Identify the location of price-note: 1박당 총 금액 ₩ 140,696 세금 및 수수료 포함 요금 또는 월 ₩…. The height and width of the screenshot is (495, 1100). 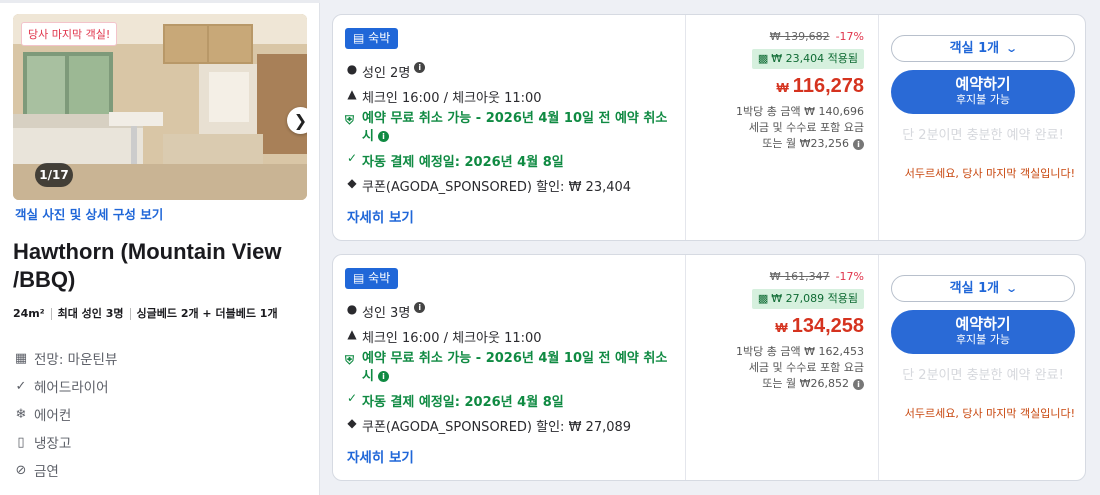
(800, 127).